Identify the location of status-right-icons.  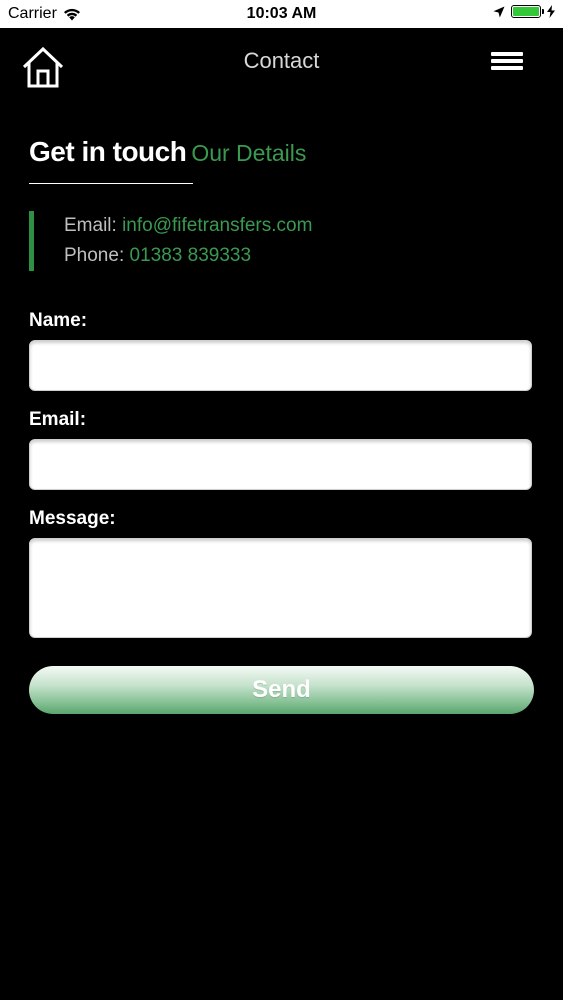
(524, 11).